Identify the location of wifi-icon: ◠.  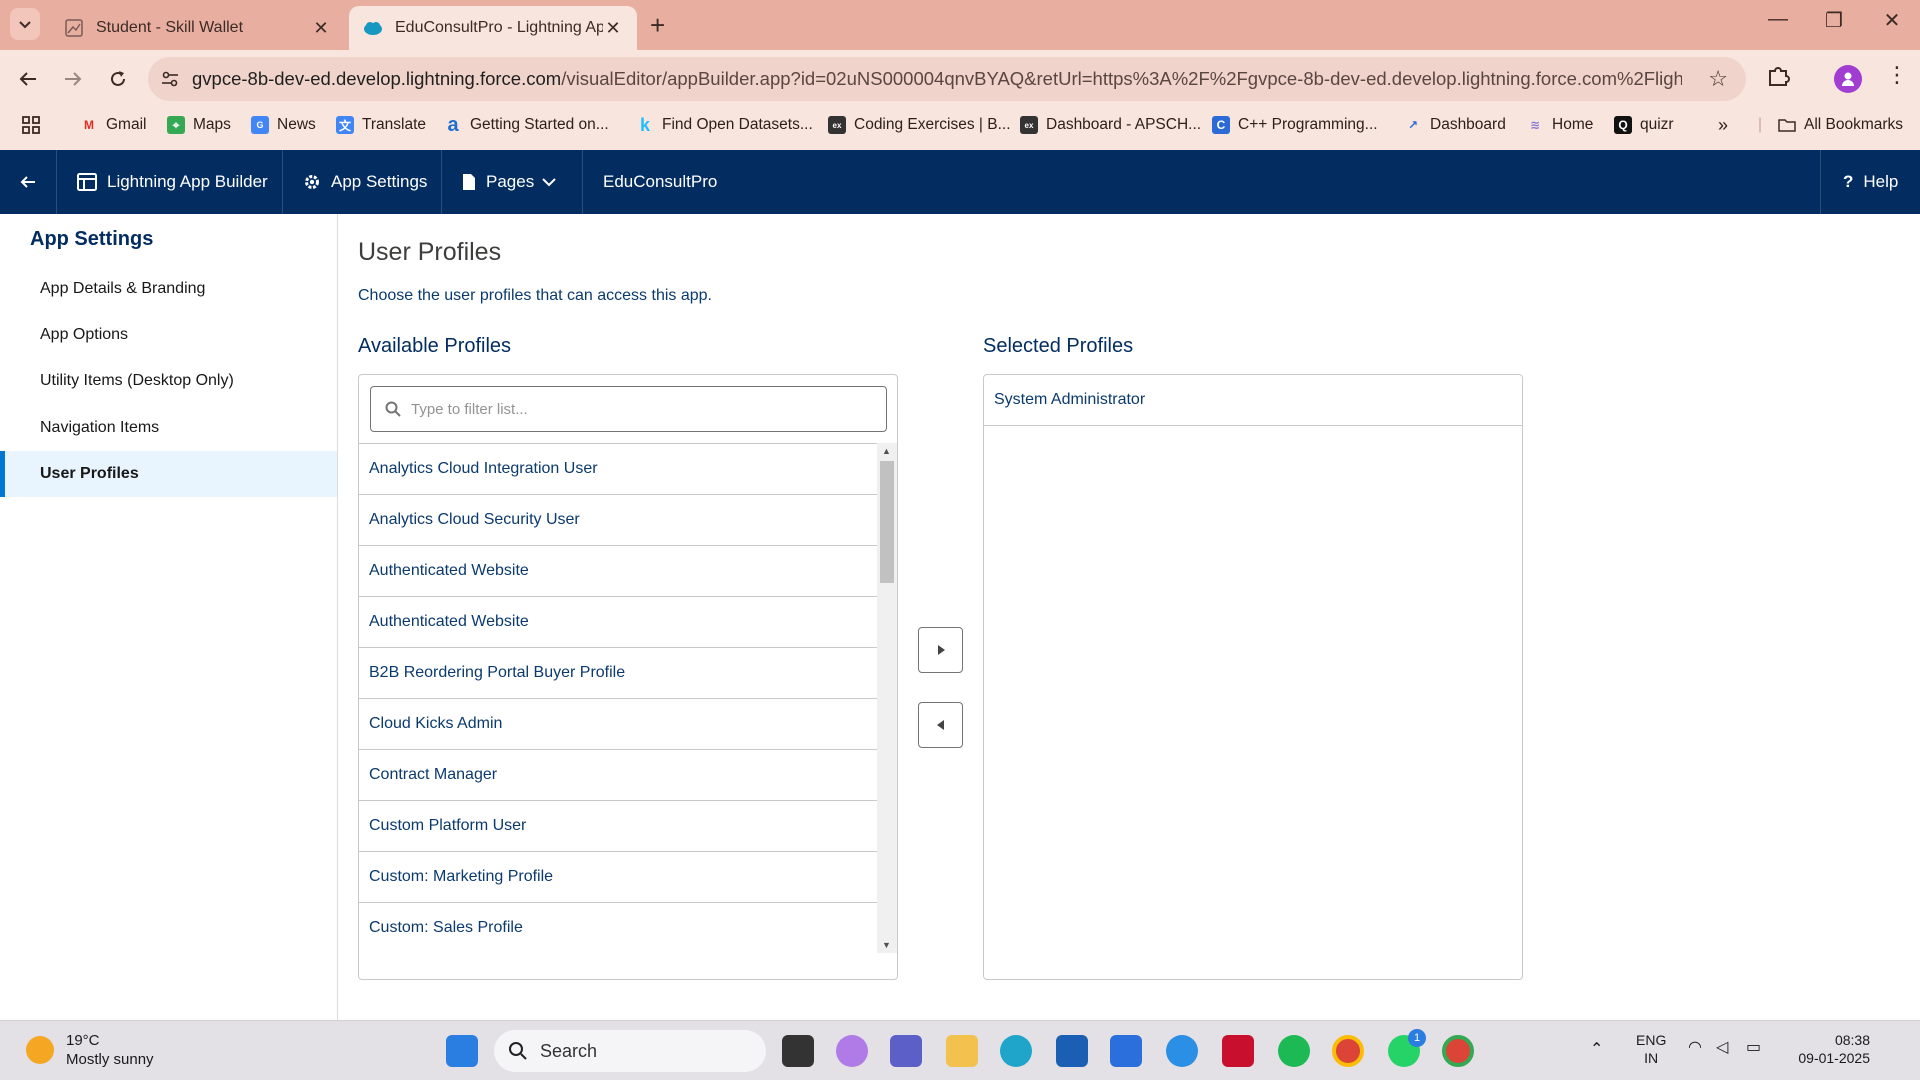
(1695, 1048).